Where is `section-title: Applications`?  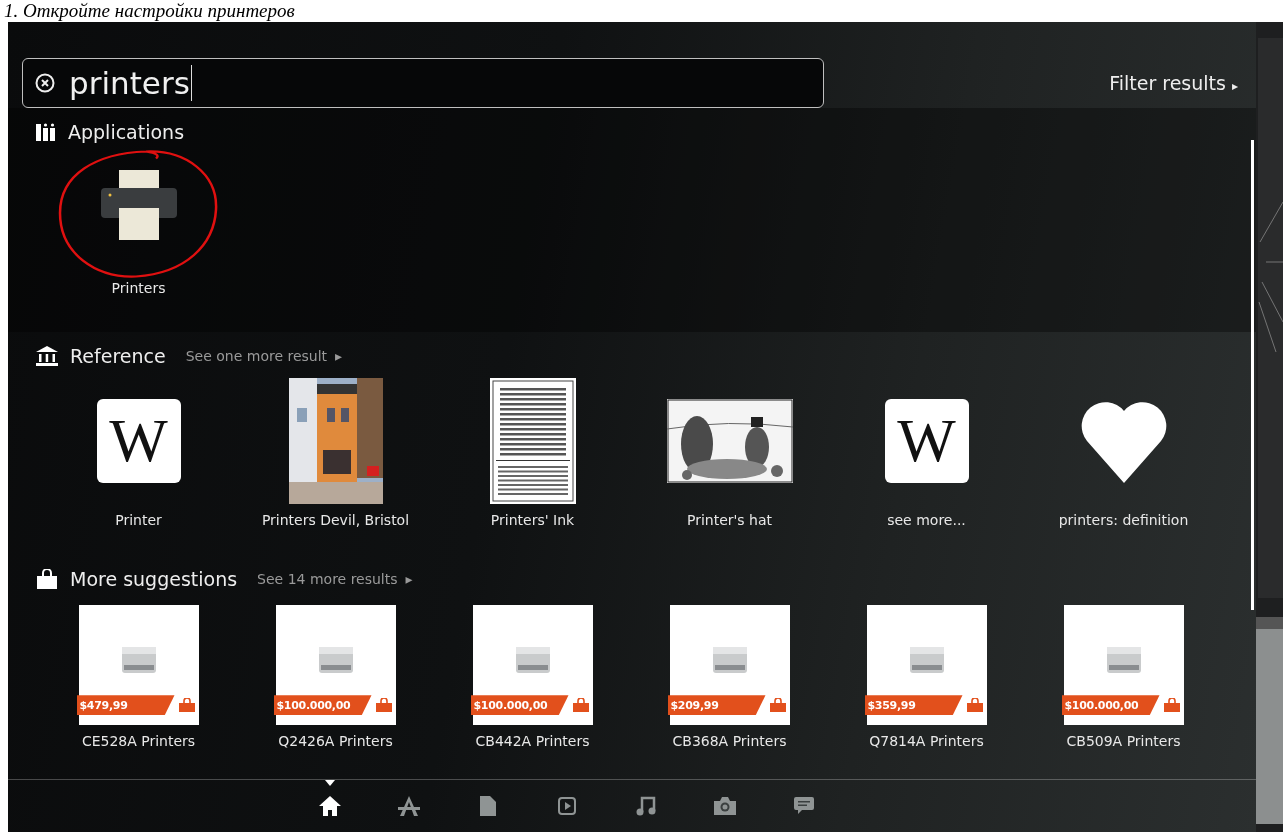 section-title: Applications is located at coordinates (126, 131).